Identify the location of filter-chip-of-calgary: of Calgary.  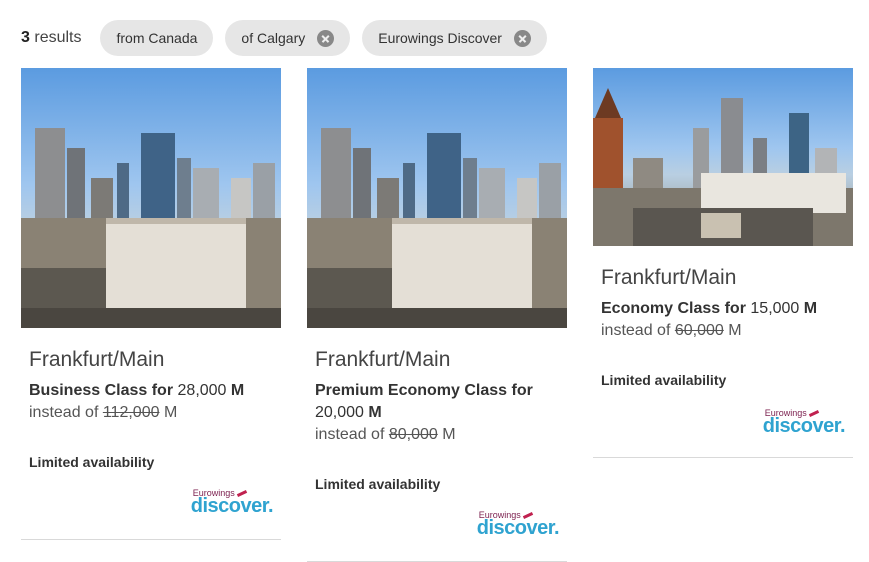
(288, 38).